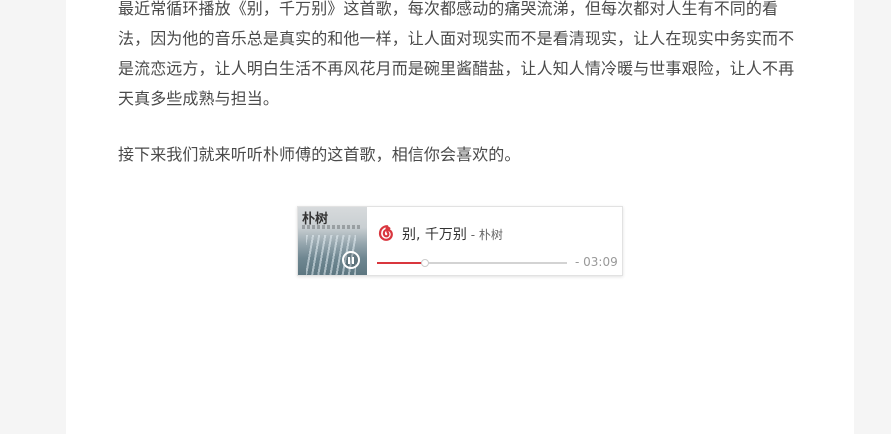 Image resolution: width=891 pixels, height=434 pixels. I want to click on song-title: 别, 千万别, so click(434, 235).